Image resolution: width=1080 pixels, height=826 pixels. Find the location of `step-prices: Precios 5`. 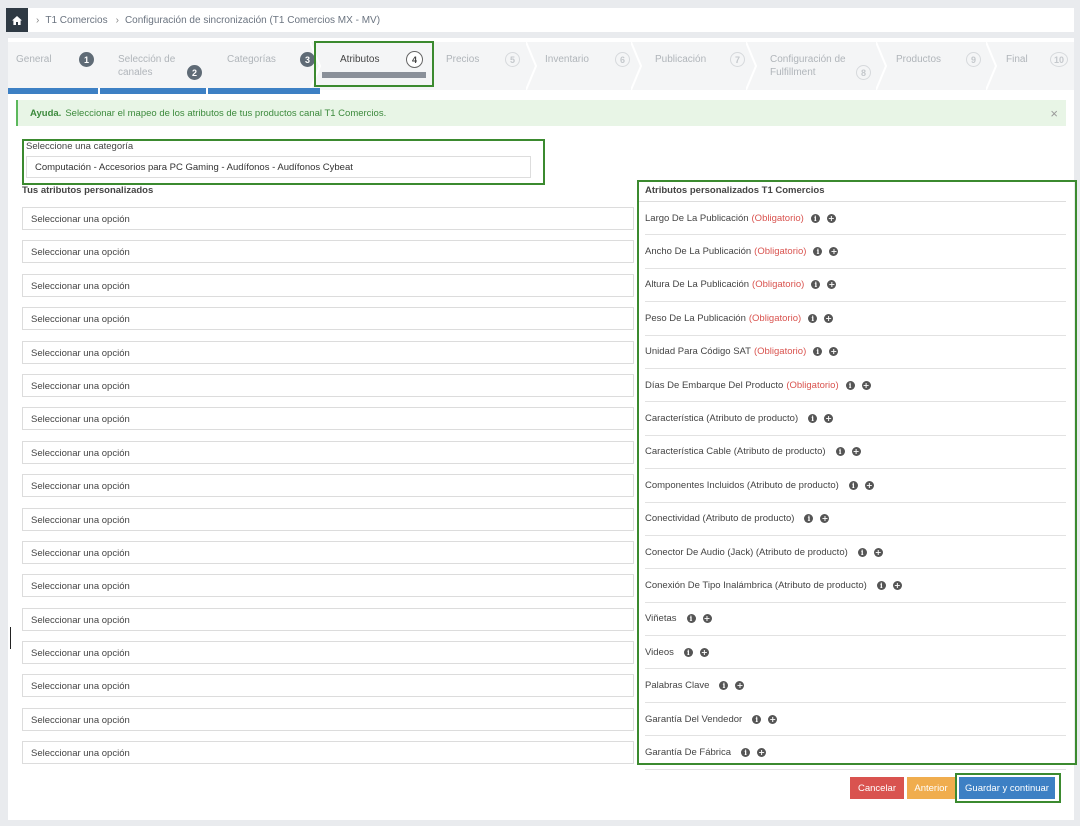

step-prices: Precios 5 is located at coordinates (480, 66).